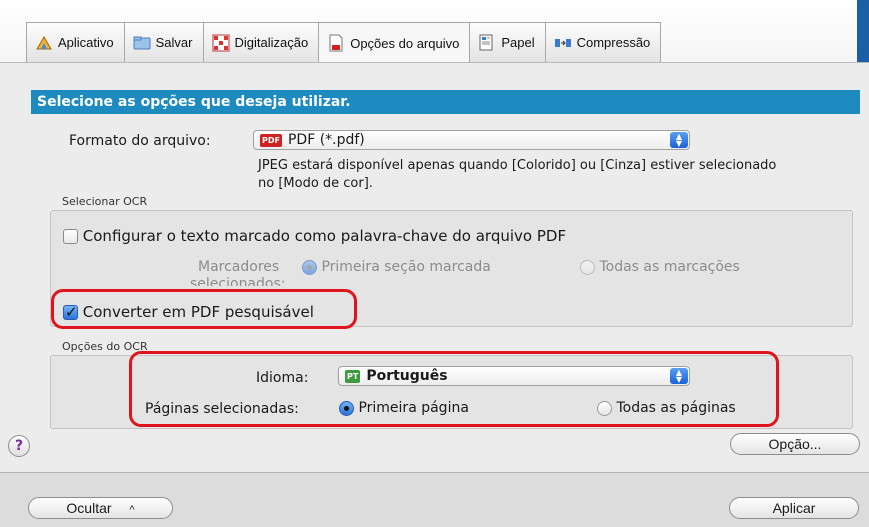 This screenshot has height=527, width=869. I want to click on language-label: Idioma:, so click(282, 378).